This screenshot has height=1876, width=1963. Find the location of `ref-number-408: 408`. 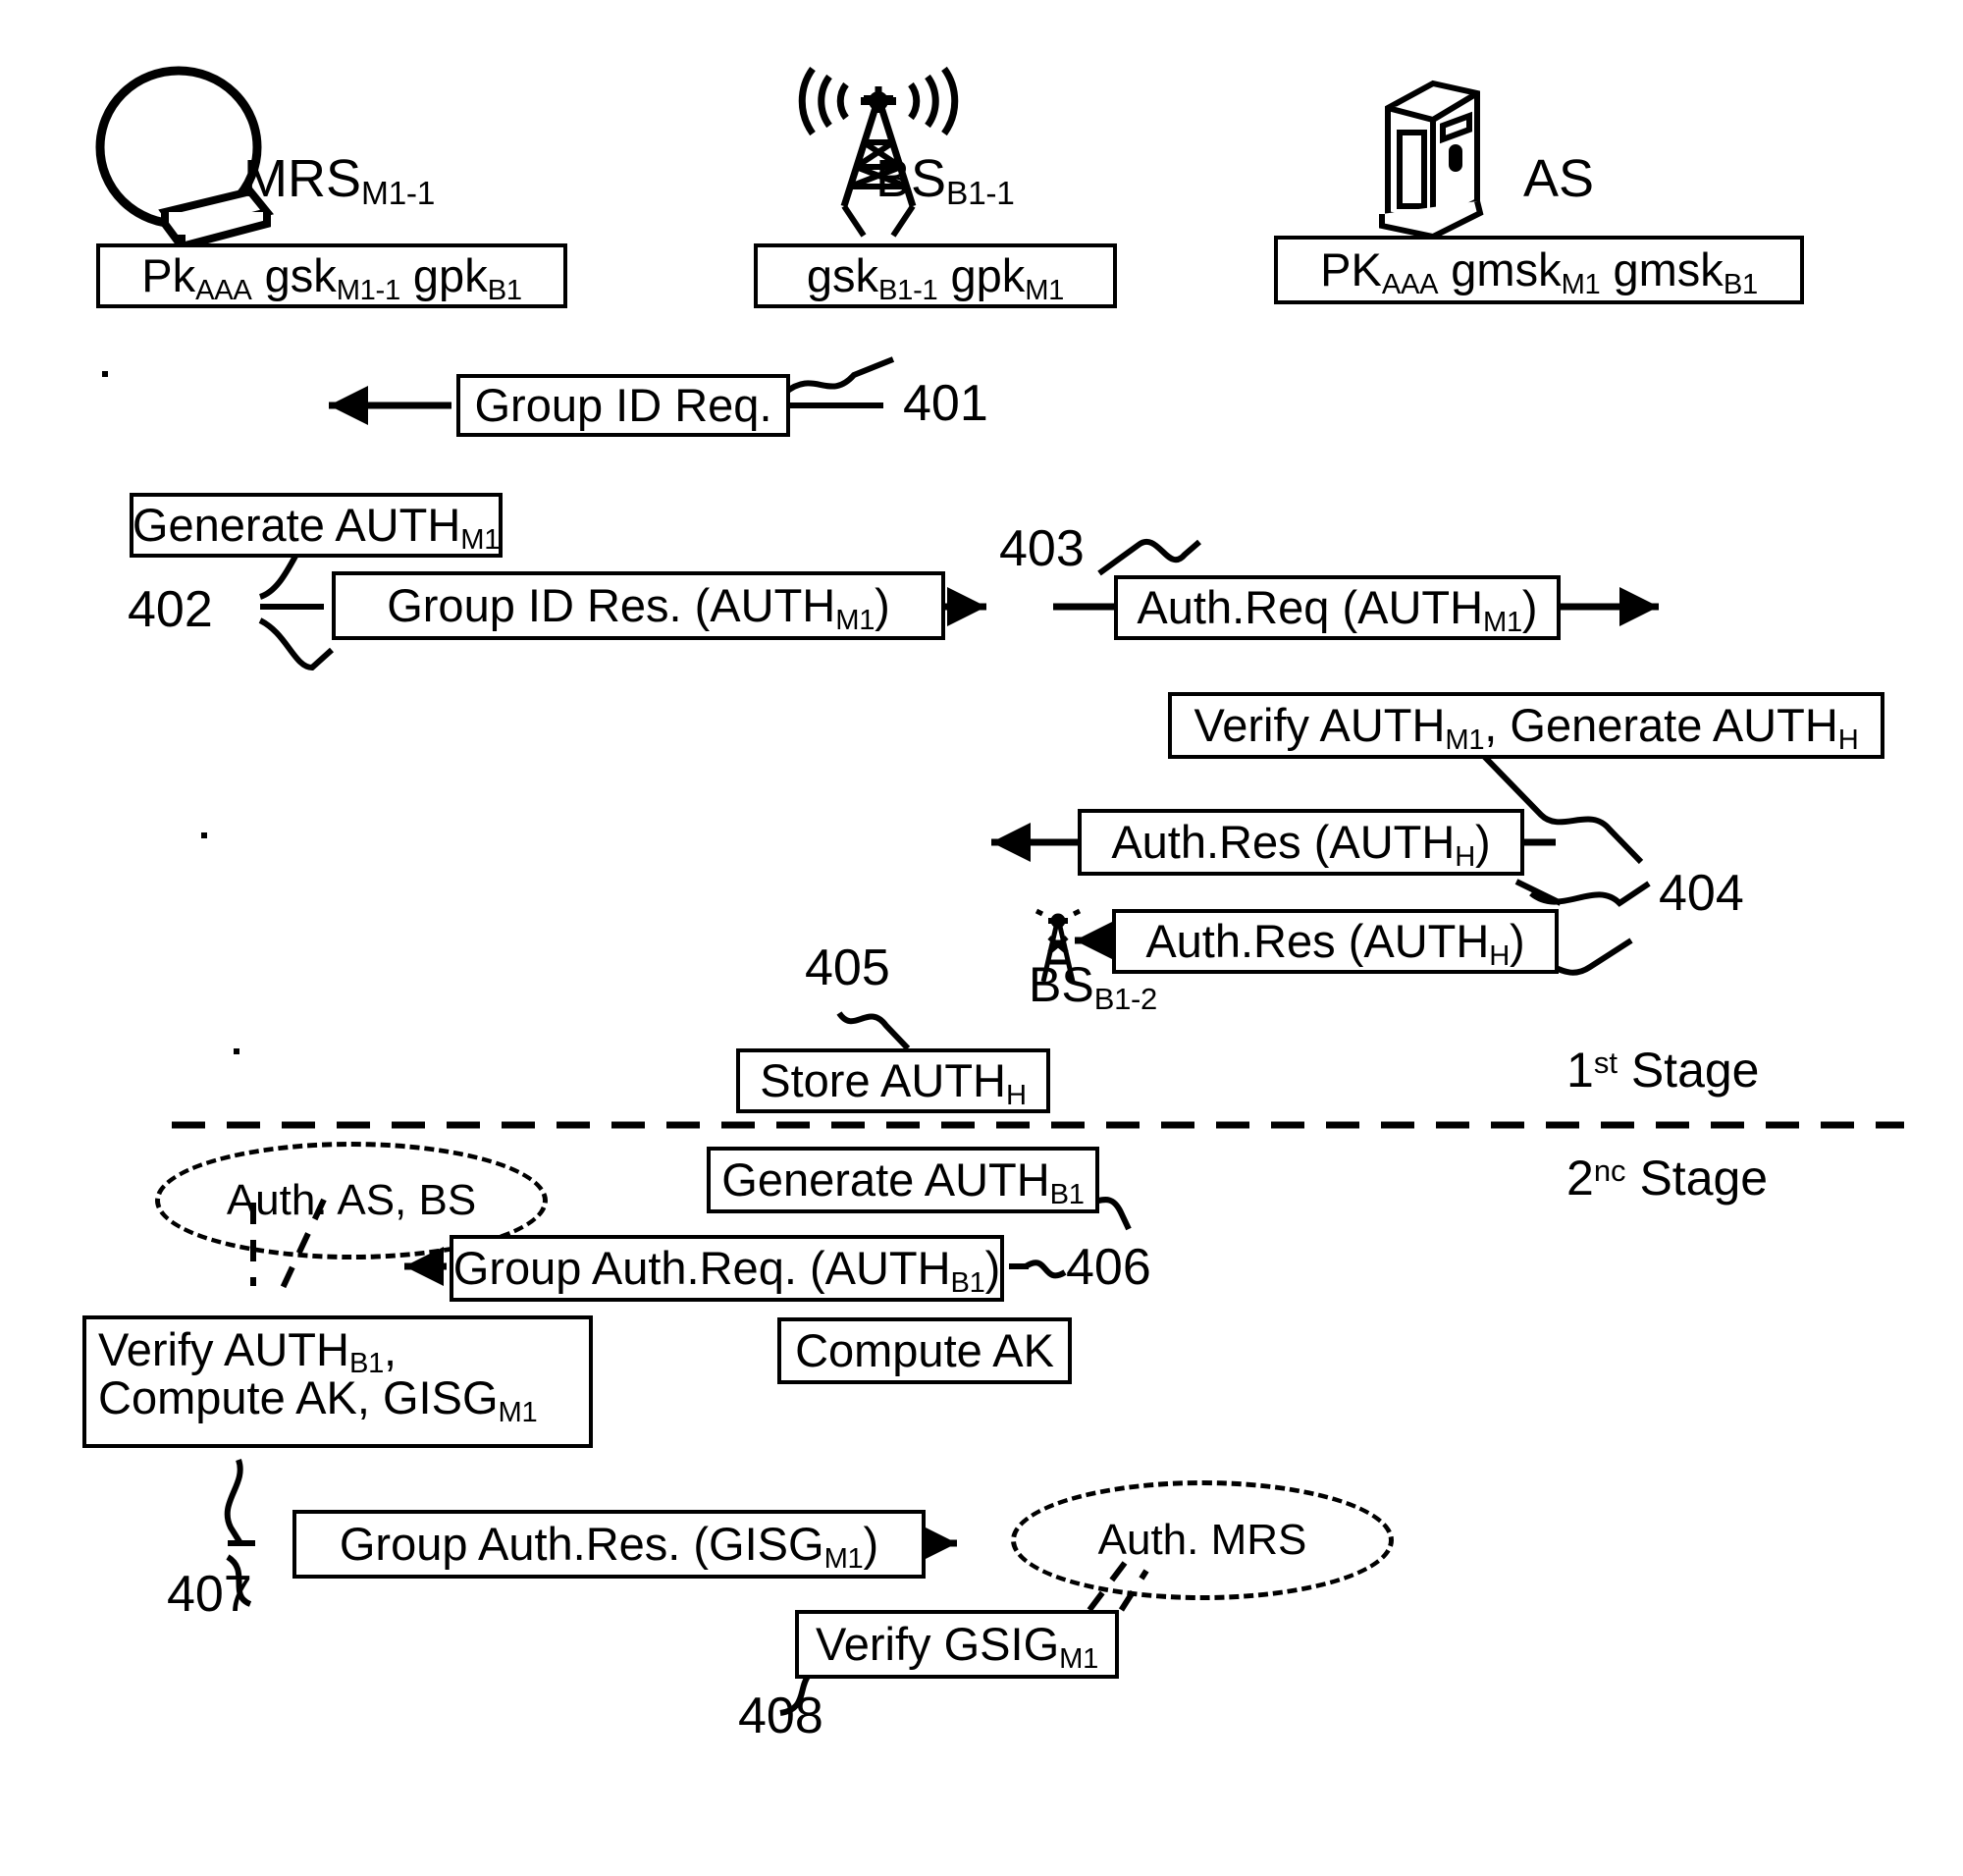

ref-number-408: 408 is located at coordinates (781, 1716).